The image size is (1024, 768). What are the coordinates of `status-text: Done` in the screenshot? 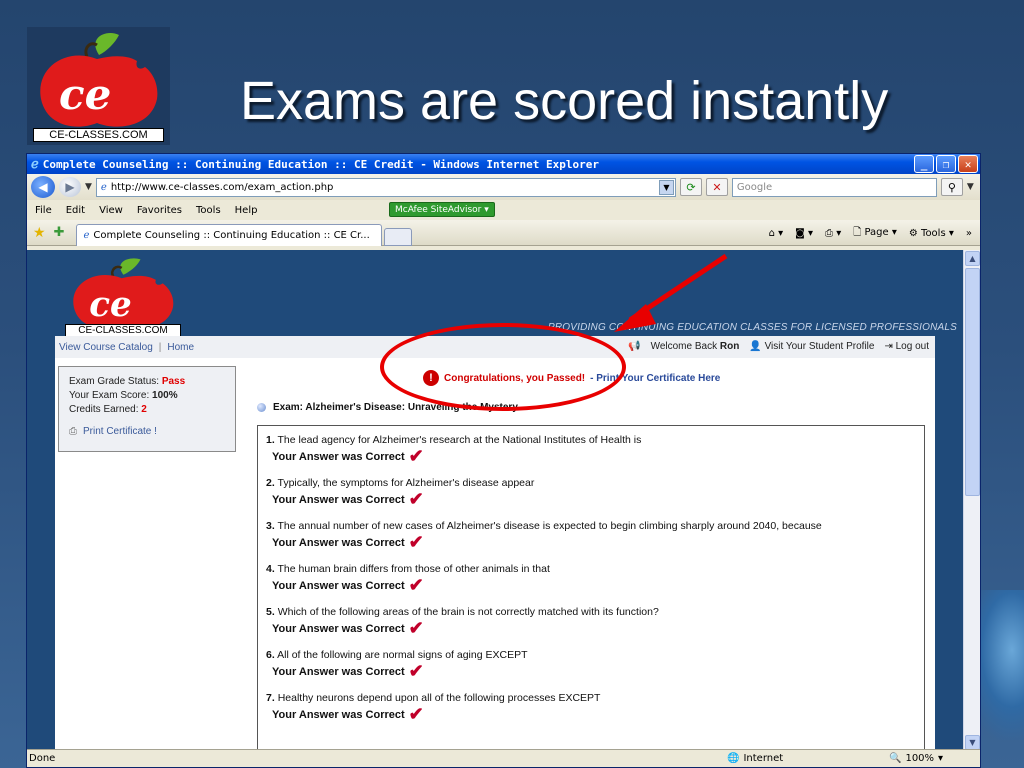 It's located at (42, 758).